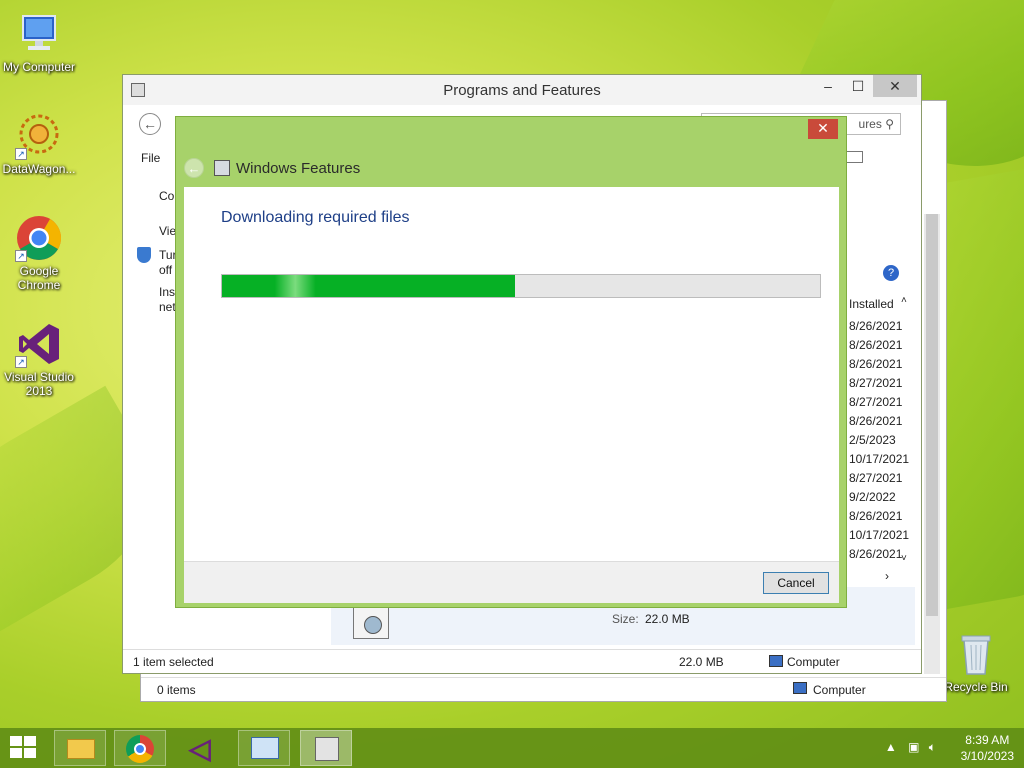 This screenshot has width=1024, height=768. What do you see at coordinates (39, 278) in the screenshot?
I see `desktop-icon-label: Google Chrome` at bounding box center [39, 278].